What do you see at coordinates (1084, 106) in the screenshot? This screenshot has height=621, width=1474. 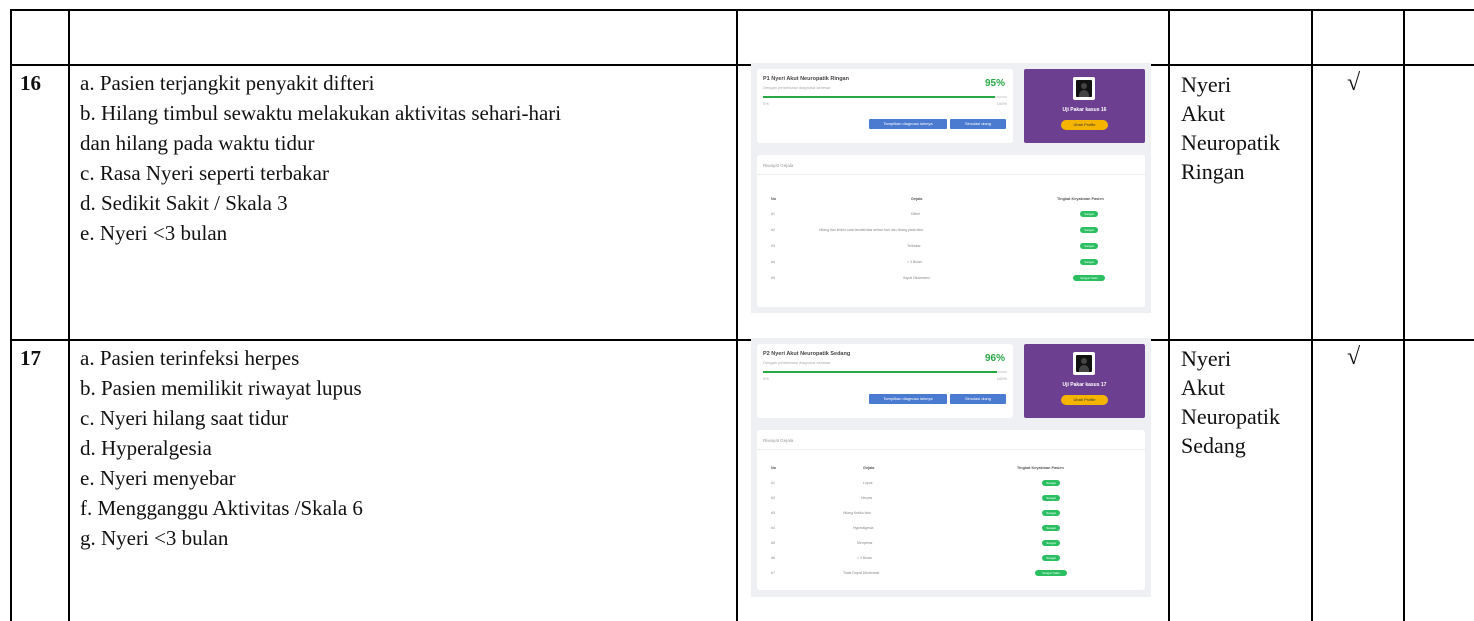 I see `profile-card: Uji Pakar kasus 16 Ubah Profile` at bounding box center [1084, 106].